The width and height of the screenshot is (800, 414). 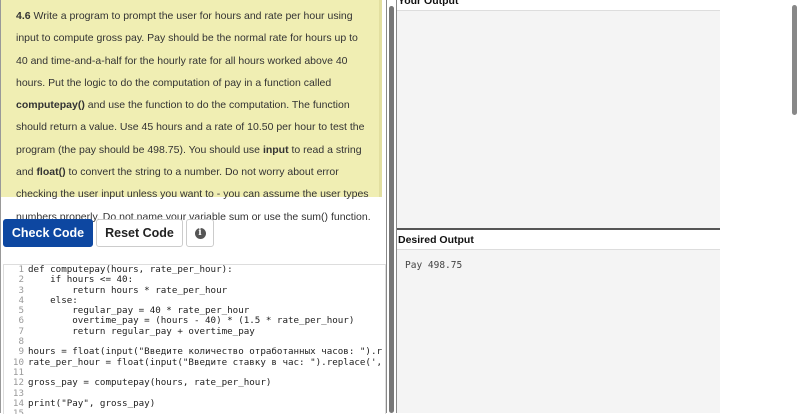 What do you see at coordinates (92, 403) in the screenshot?
I see `code-text: print("Pay", gross_pay)` at bounding box center [92, 403].